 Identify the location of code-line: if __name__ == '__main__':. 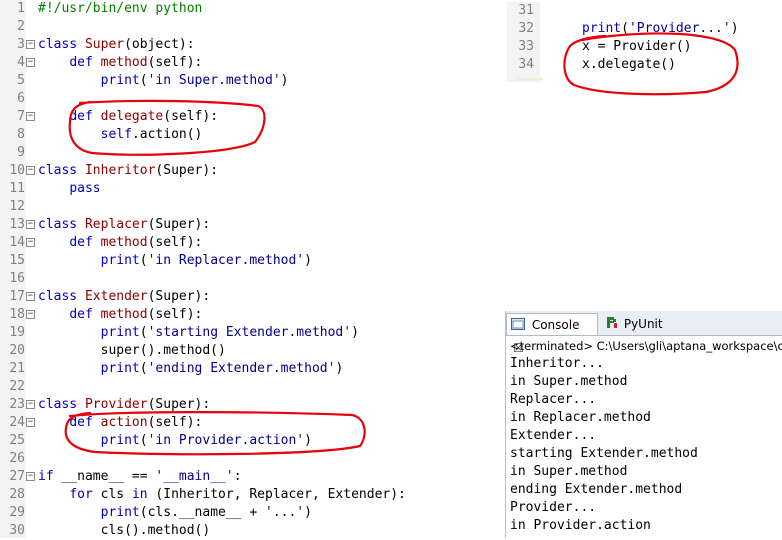
(140, 477).